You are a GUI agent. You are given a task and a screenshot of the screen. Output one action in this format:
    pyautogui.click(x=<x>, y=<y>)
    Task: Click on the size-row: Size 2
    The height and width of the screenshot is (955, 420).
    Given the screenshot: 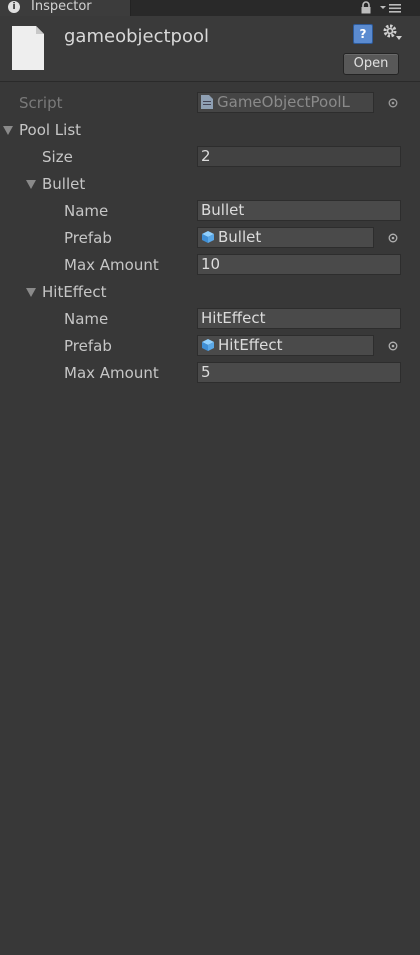 What is the action you would take?
    pyautogui.click(x=210, y=157)
    